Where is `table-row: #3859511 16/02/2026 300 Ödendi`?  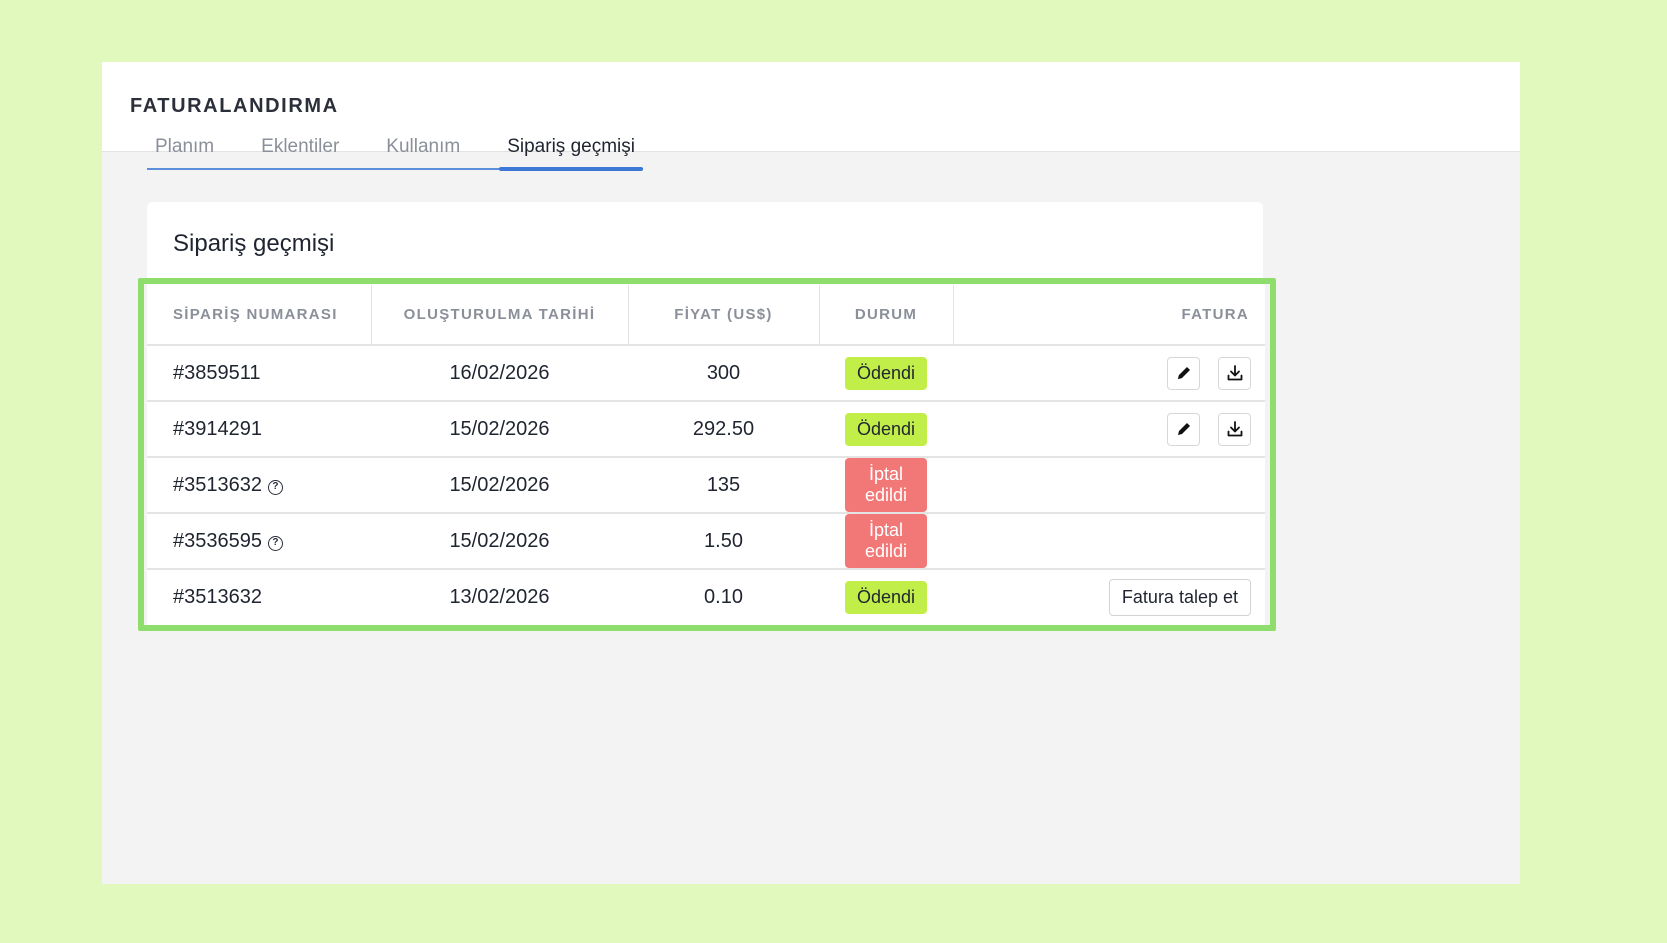 table-row: #3859511 16/02/2026 300 Ödendi is located at coordinates (706, 373).